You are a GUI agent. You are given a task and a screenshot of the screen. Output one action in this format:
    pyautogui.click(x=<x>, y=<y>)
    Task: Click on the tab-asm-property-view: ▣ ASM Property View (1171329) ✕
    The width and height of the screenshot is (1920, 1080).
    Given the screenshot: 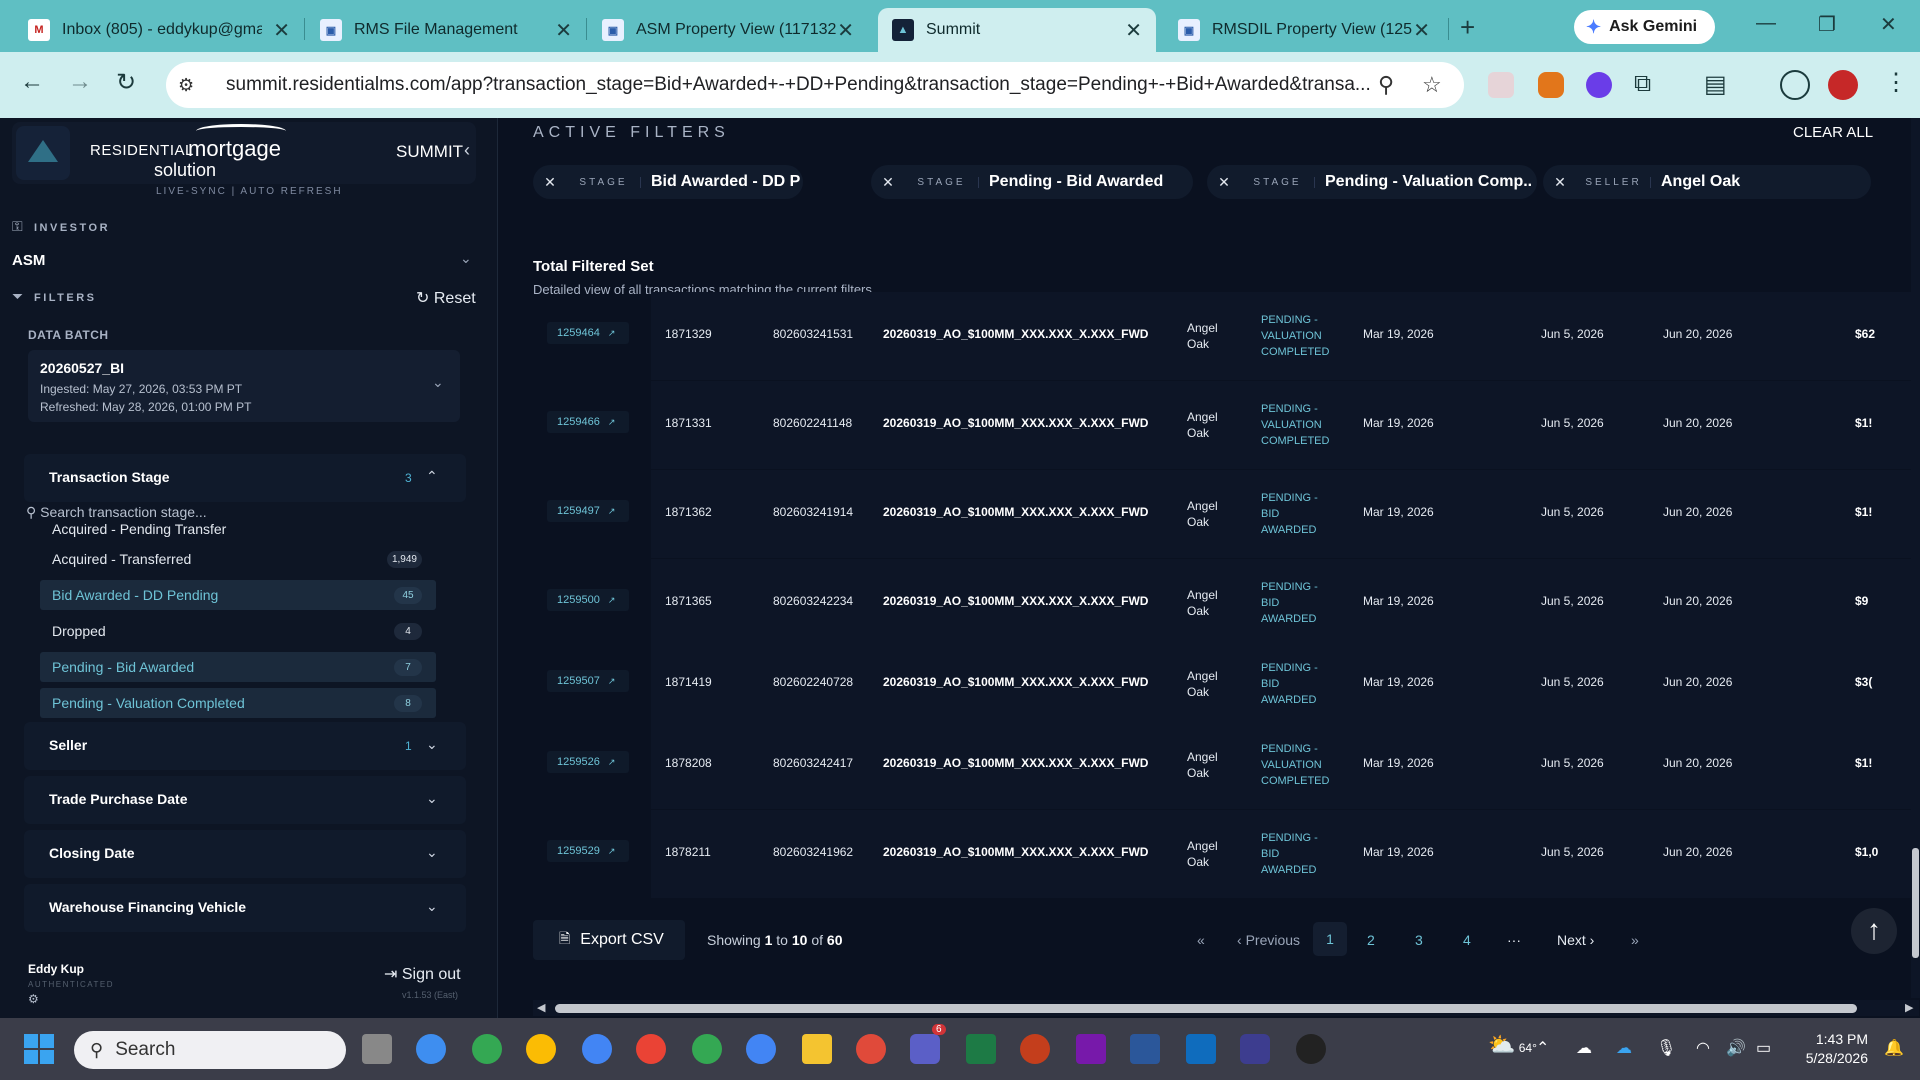 What is the action you would take?
    pyautogui.click(x=728, y=30)
    